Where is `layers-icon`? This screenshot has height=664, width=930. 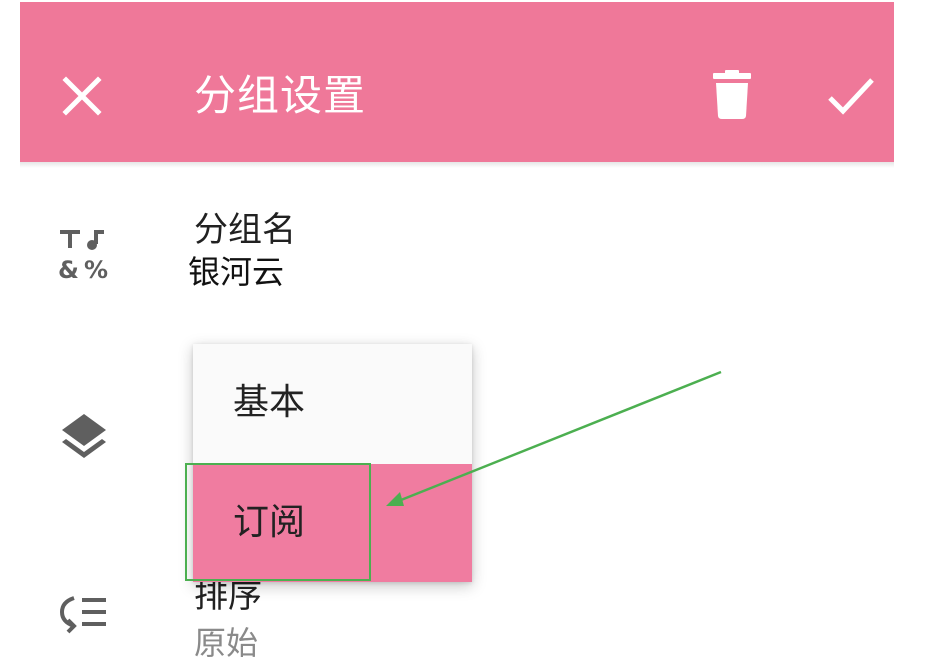 layers-icon is located at coordinates (84, 436).